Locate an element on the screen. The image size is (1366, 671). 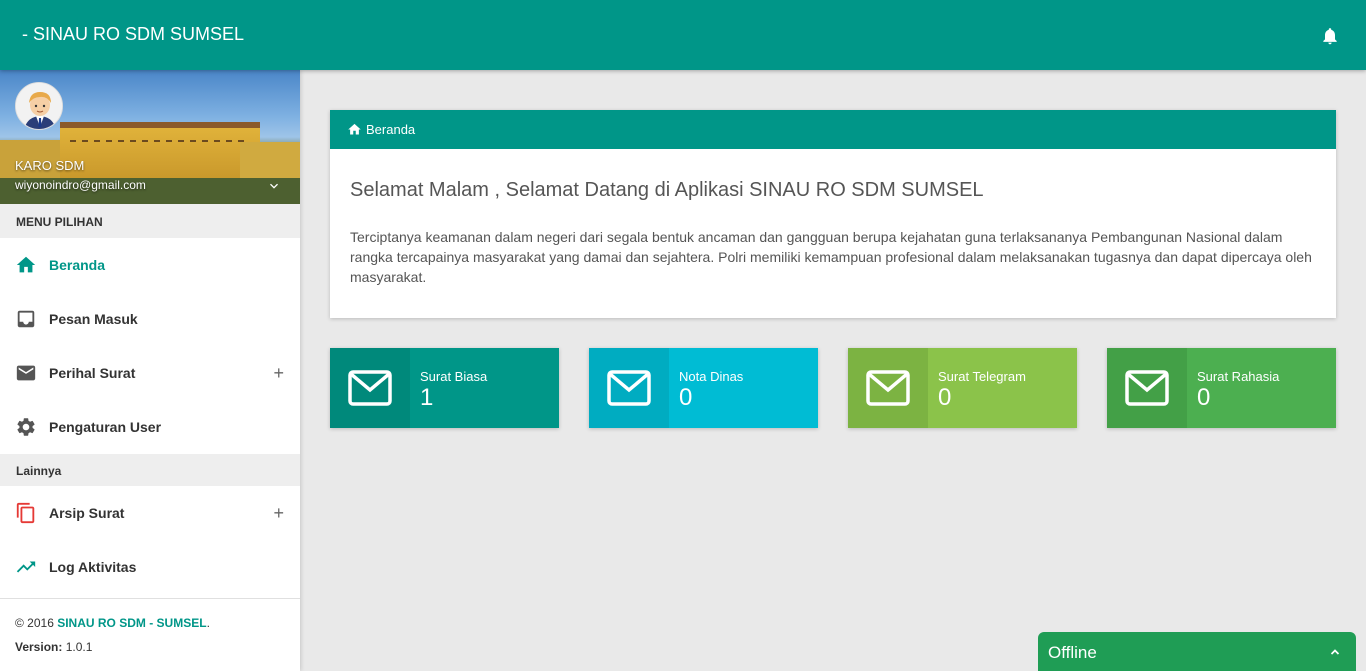
top-navbar: - SINAU RO SDM SUMSEL is located at coordinates (683, 35).